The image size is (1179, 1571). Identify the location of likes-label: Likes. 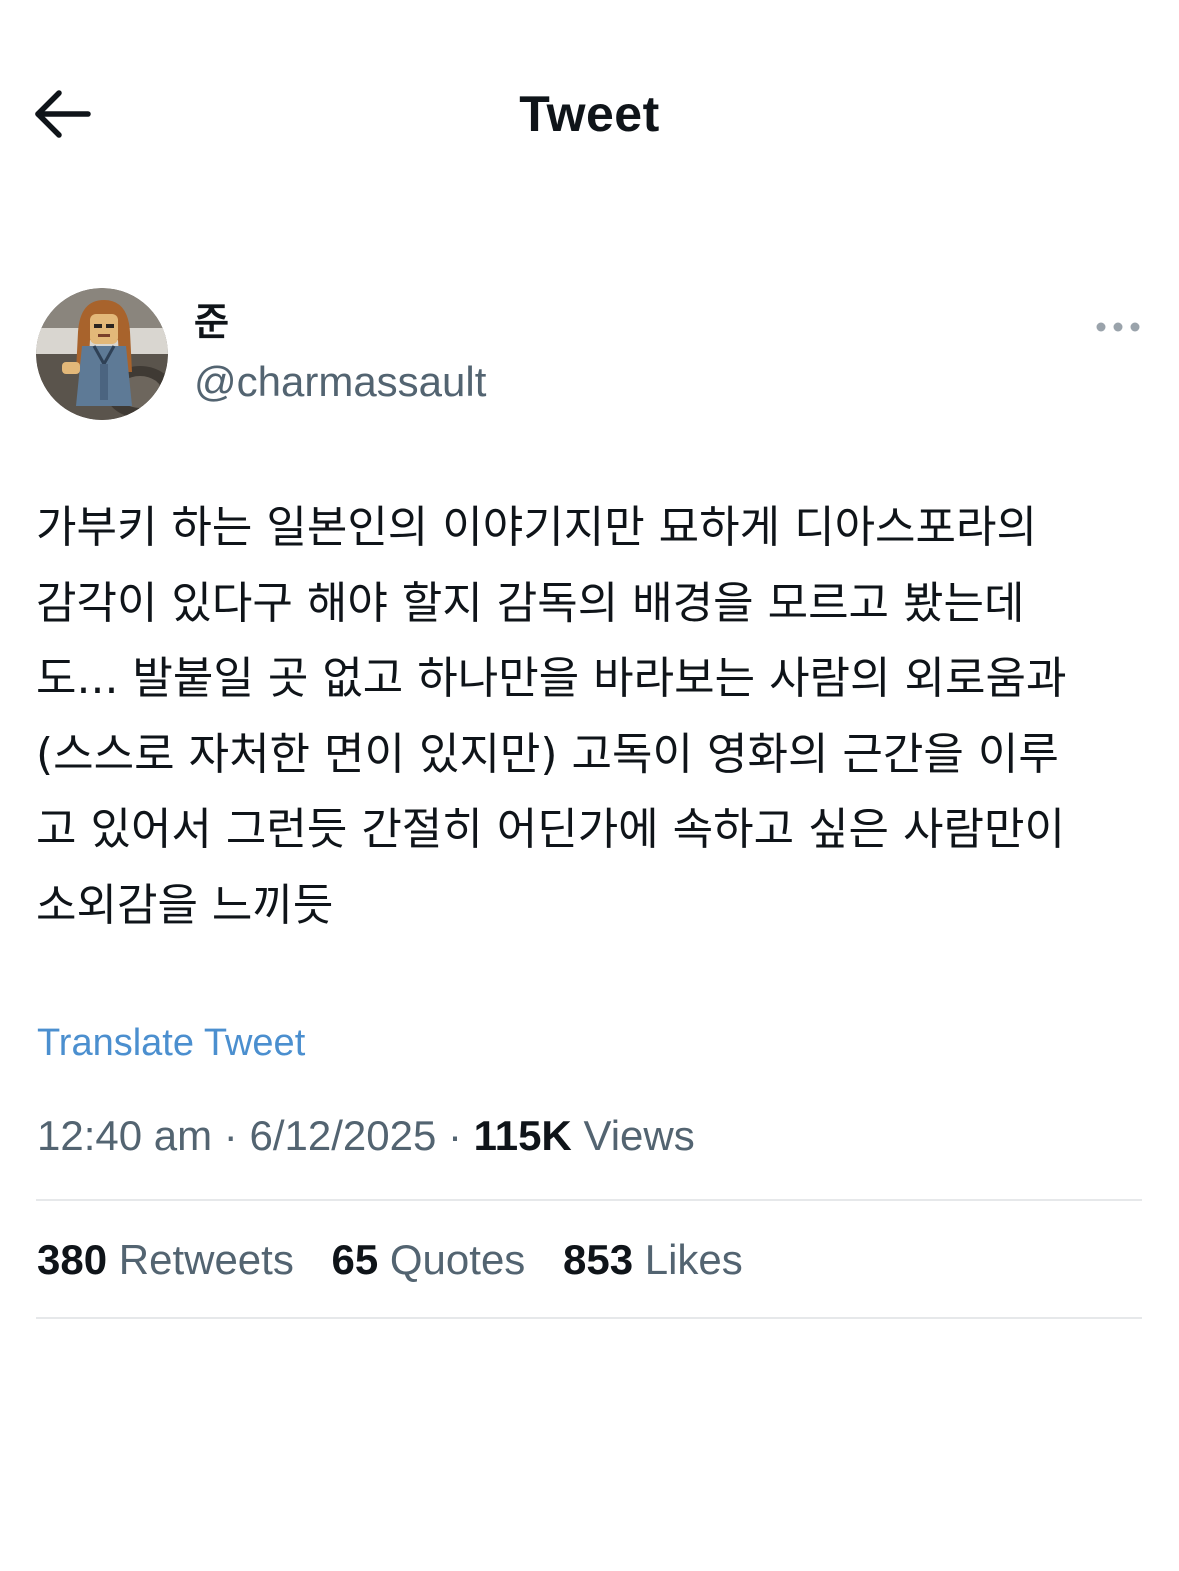
(693, 1259).